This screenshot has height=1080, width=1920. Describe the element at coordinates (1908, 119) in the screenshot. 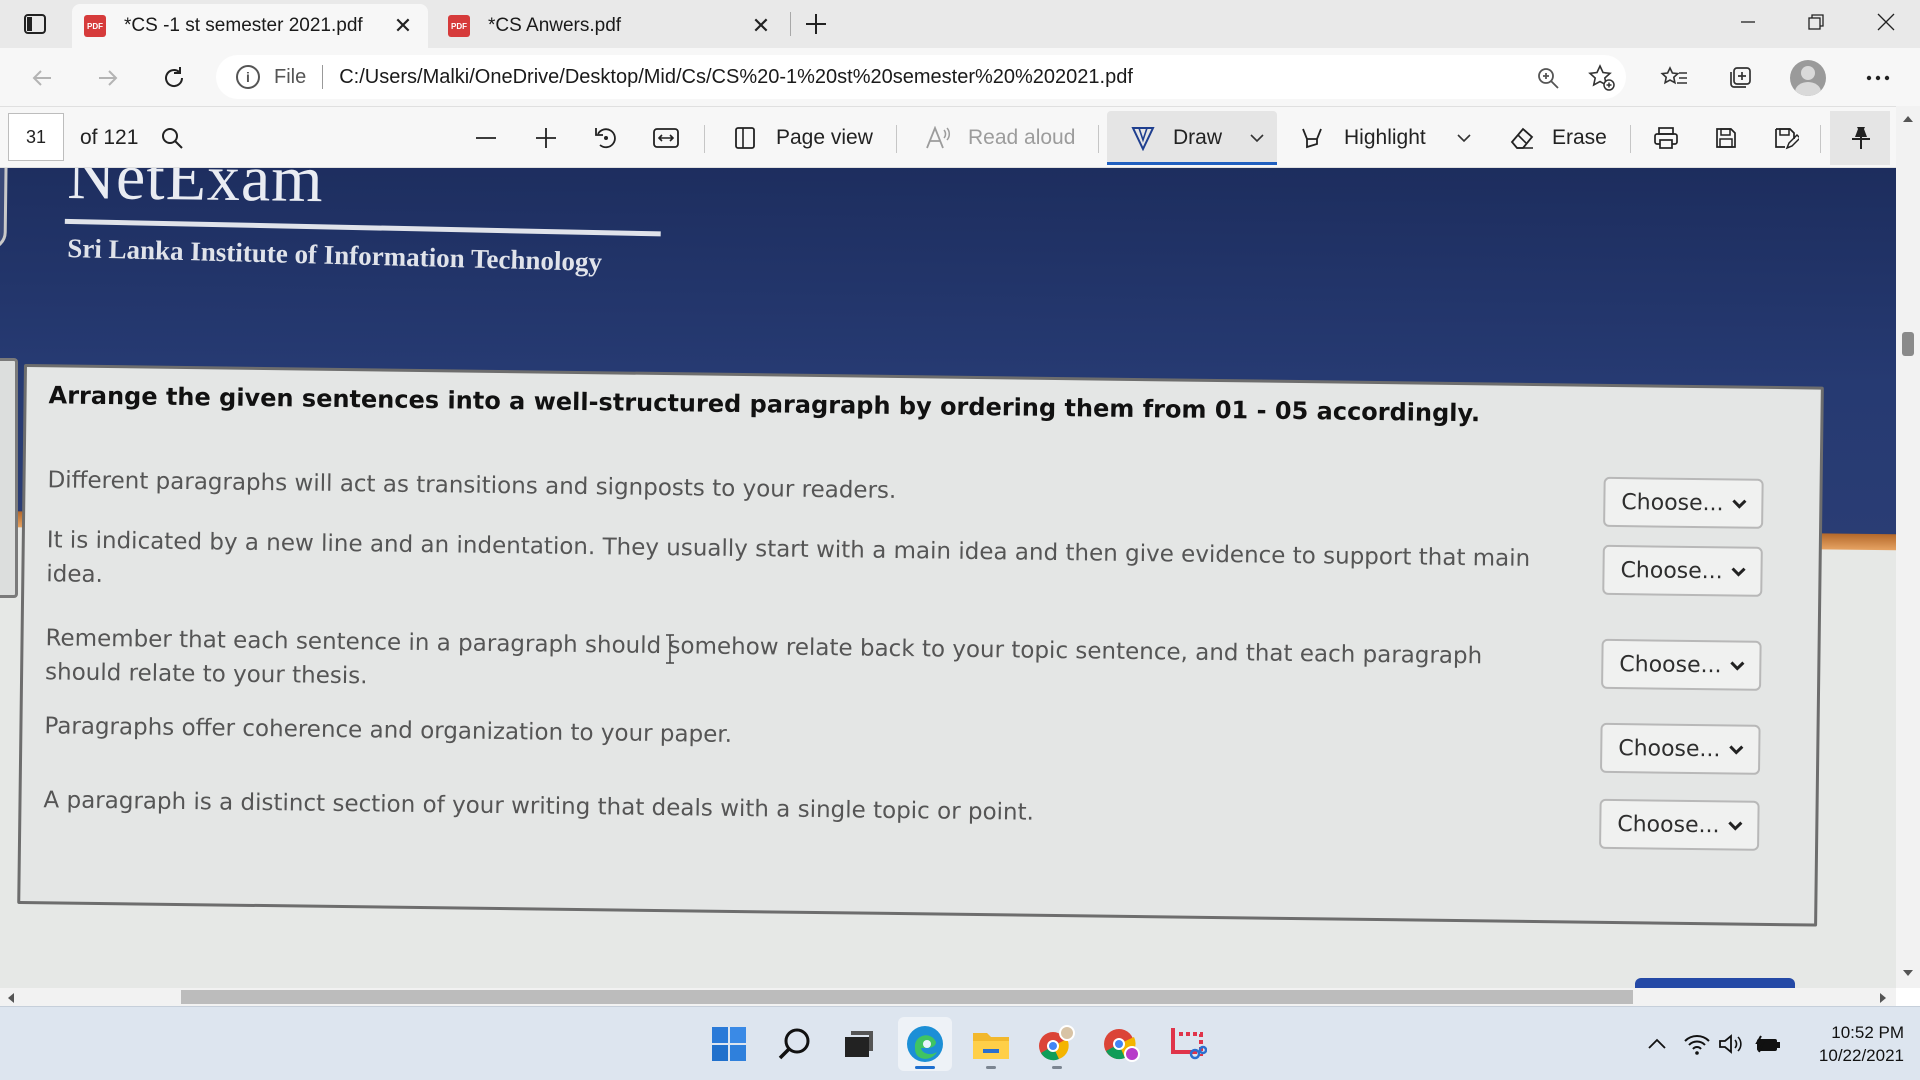

I see `scroll-up-icon` at that location.